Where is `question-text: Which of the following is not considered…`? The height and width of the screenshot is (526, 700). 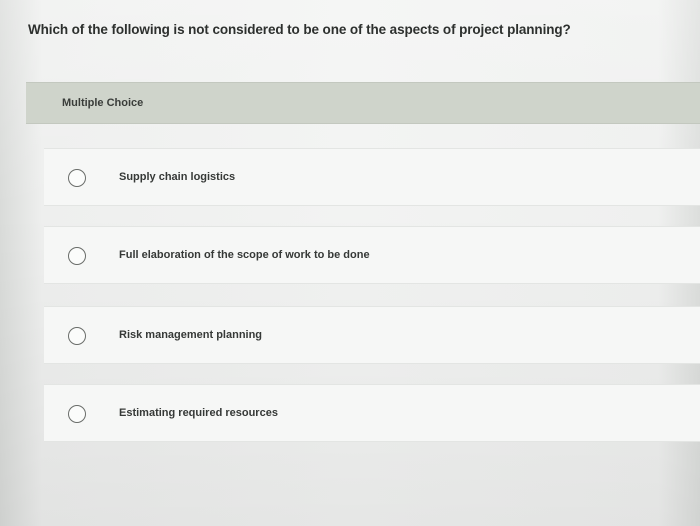
question-text: Which of the following is not considered… is located at coordinates (299, 29).